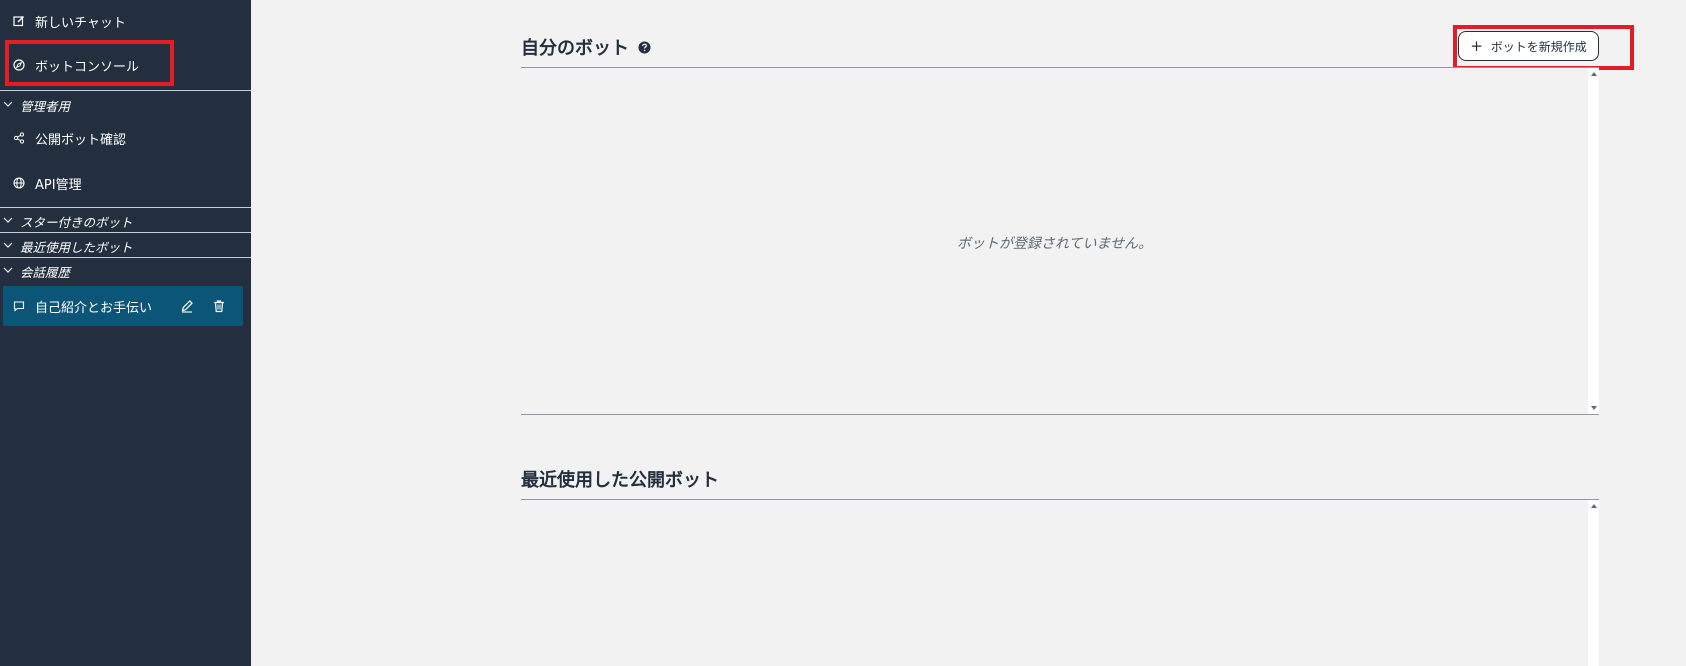 This screenshot has height=666, width=1686. What do you see at coordinates (1538, 46) in the screenshot?
I see `new-bot-button-label: ボットを新規作成` at bounding box center [1538, 46].